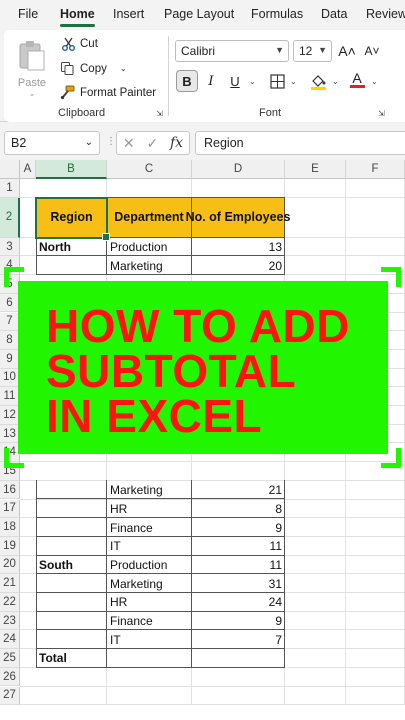 The height and width of the screenshot is (720, 405). Describe the element at coordinates (28, 169) in the screenshot. I see `column-header-a: A` at that location.